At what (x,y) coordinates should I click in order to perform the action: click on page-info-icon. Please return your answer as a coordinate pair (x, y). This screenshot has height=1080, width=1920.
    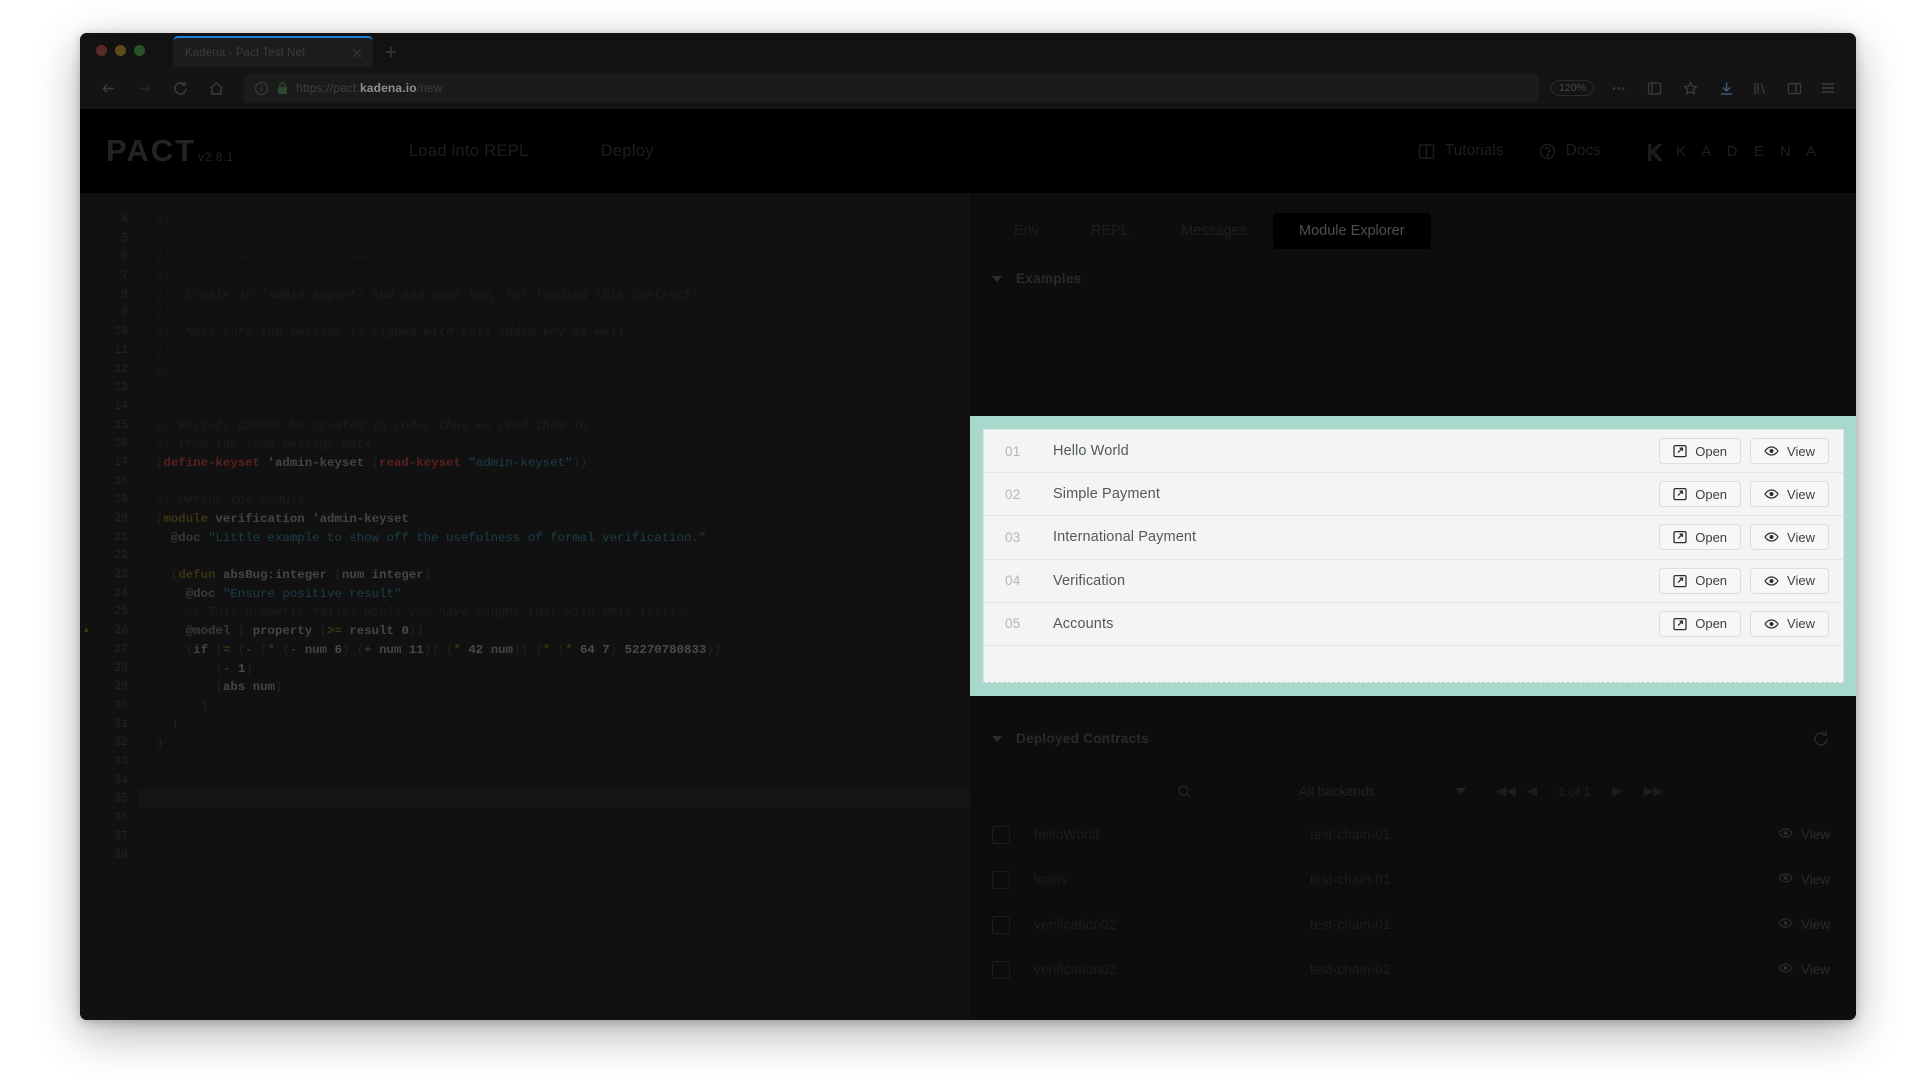
    Looking at the image, I should click on (261, 88).